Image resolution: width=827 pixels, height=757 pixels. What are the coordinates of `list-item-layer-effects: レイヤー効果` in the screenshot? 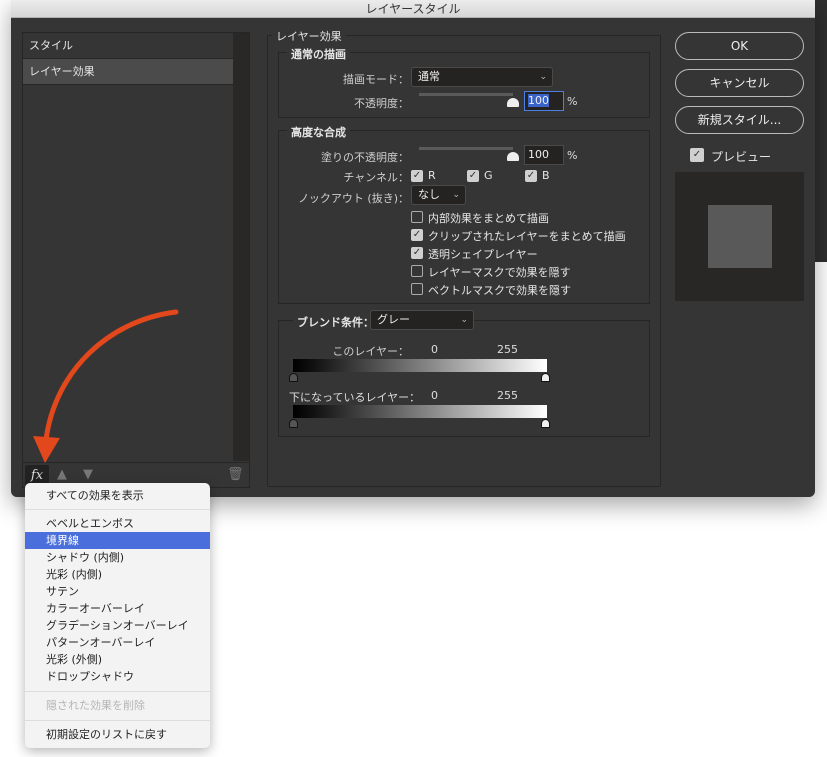 It's located at (128, 72).